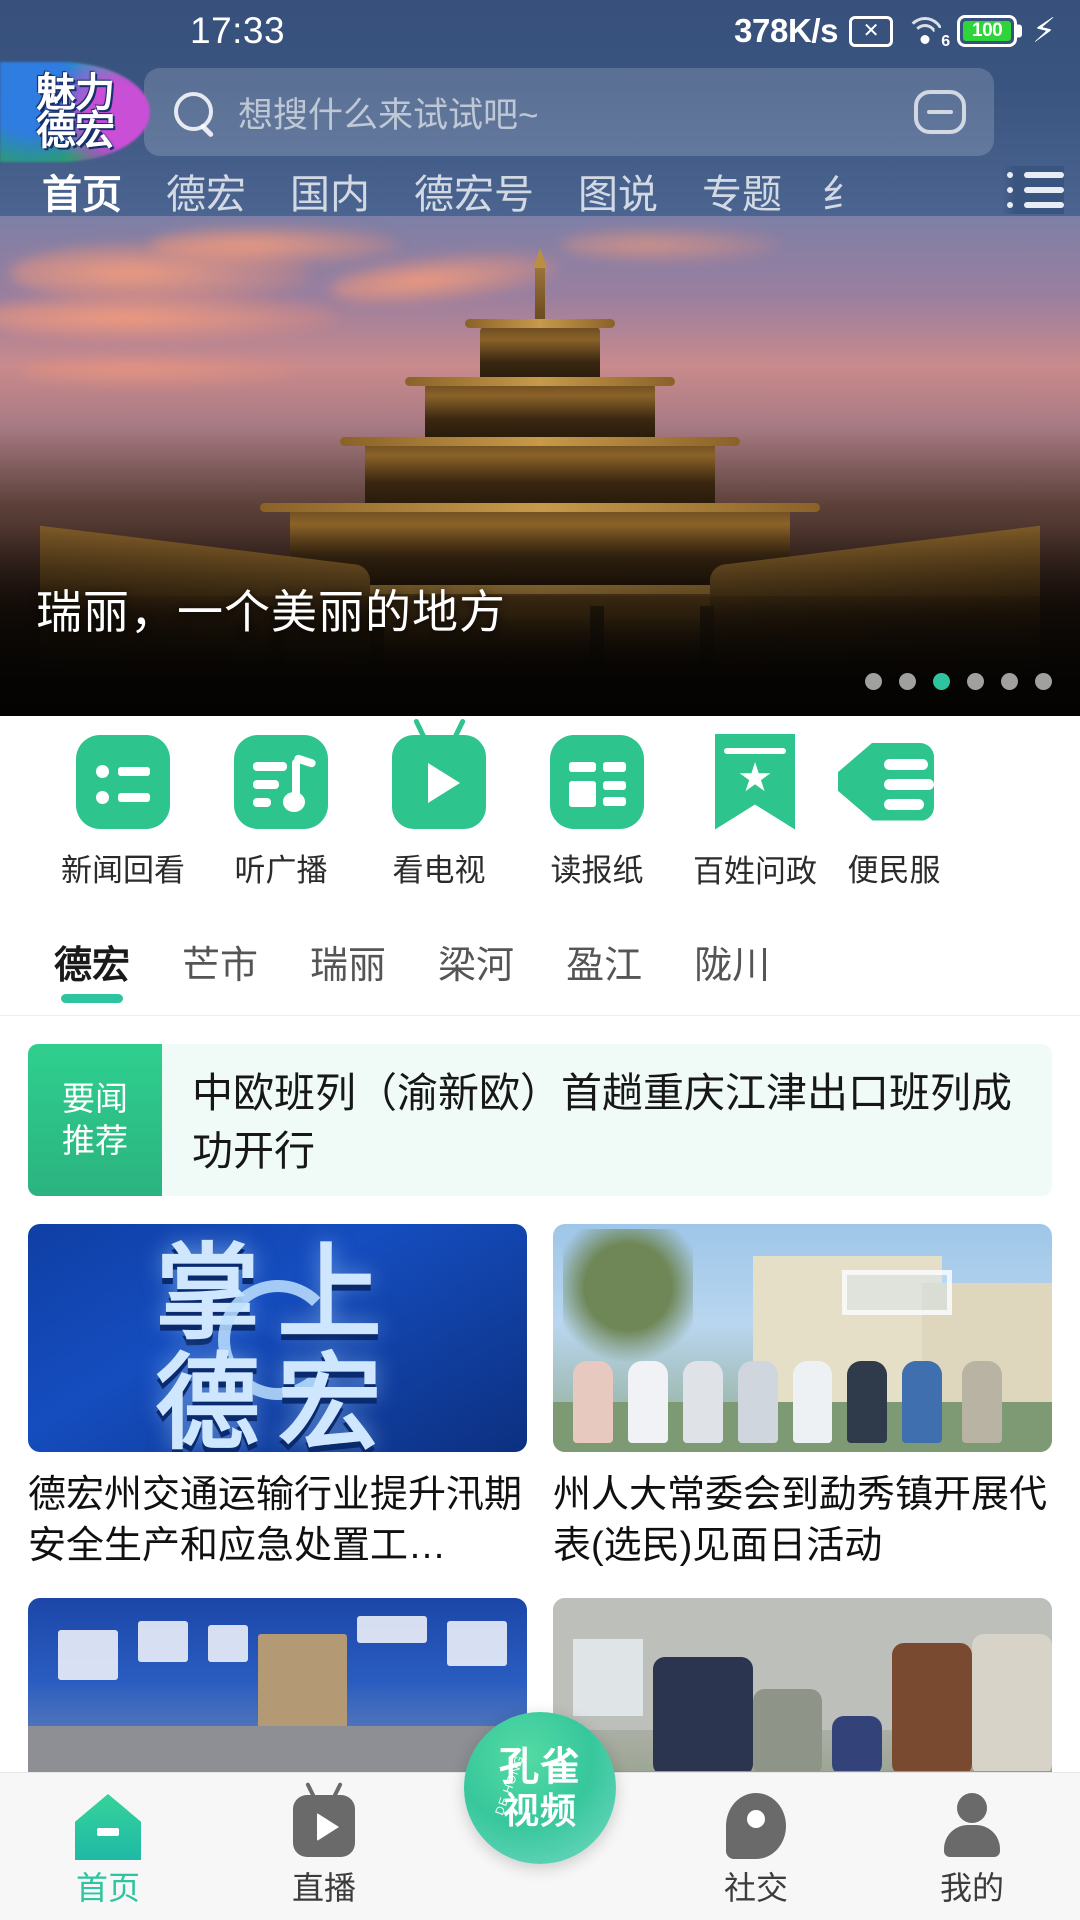 The width and height of the screenshot is (1080, 1920). What do you see at coordinates (895, 31) in the screenshot?
I see `status-bar-indicators: 378K/s ✕ 6 100 ⚡` at bounding box center [895, 31].